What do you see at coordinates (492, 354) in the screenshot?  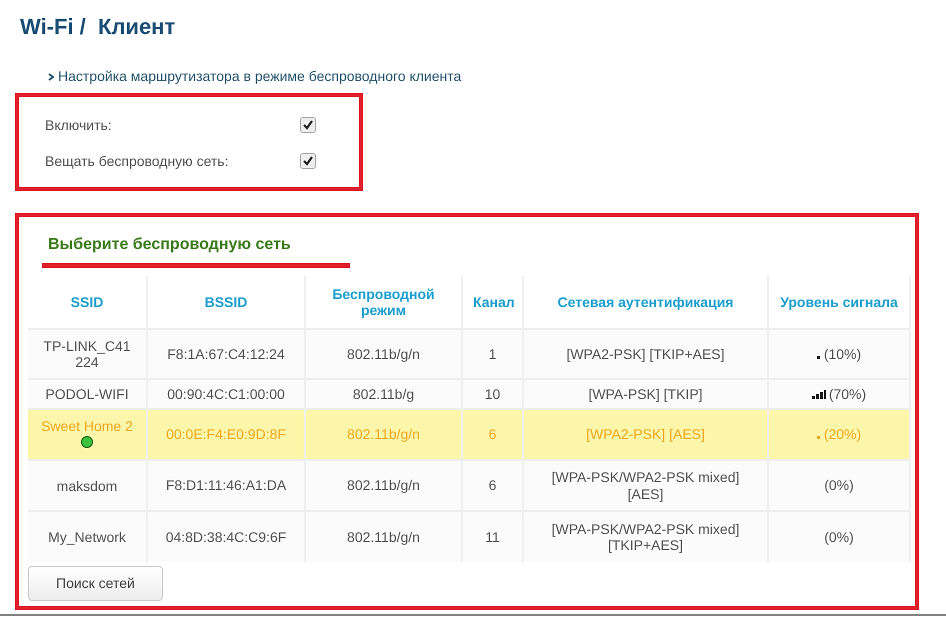 I see `table-cell: 1` at bounding box center [492, 354].